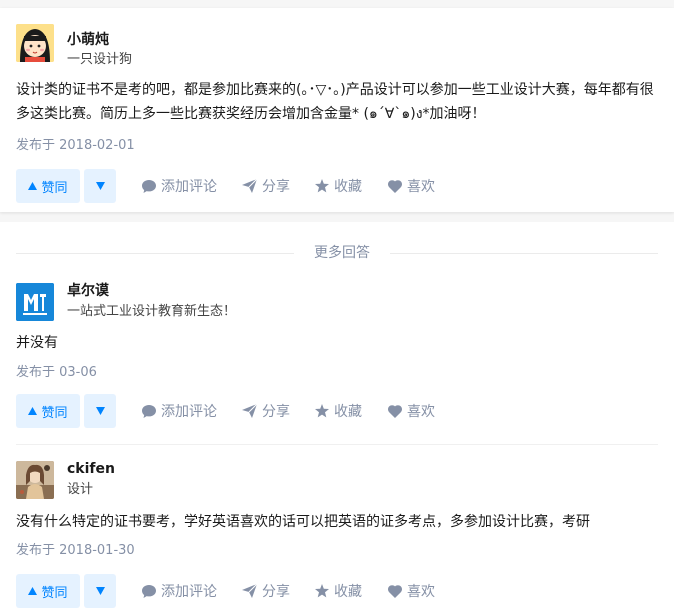 The width and height of the screenshot is (674, 614). I want to click on cartoon-girl-avatar-icon, so click(35, 43).